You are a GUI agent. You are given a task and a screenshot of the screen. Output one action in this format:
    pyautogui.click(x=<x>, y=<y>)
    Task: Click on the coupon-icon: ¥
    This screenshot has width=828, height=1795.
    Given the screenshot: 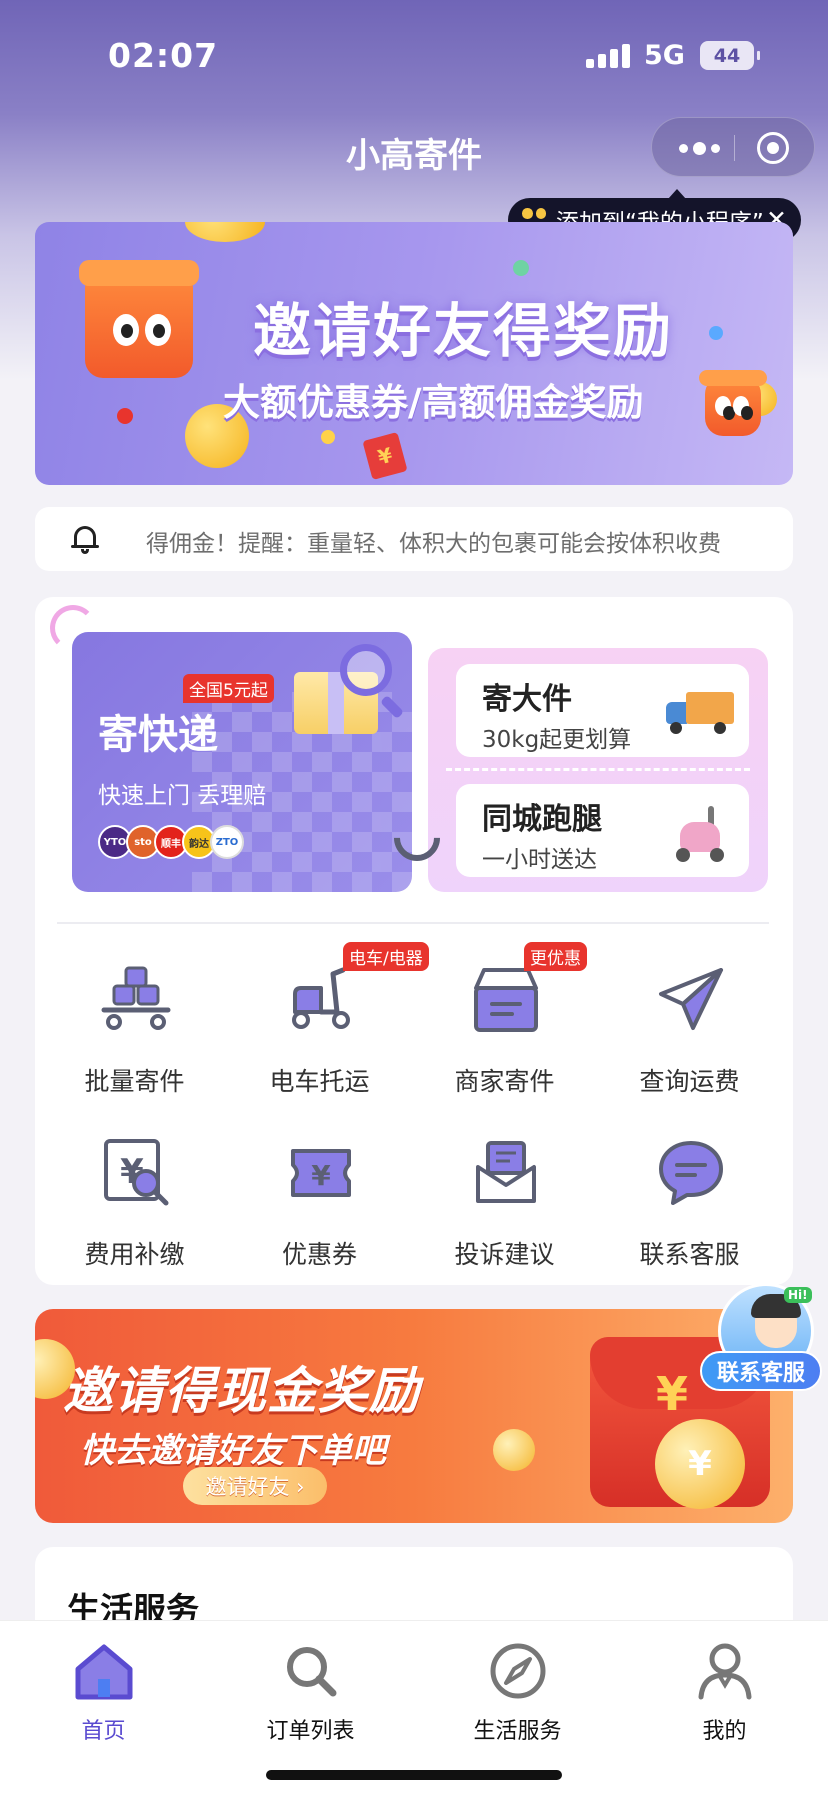 What is the action you would take?
    pyautogui.click(x=321, y=1173)
    